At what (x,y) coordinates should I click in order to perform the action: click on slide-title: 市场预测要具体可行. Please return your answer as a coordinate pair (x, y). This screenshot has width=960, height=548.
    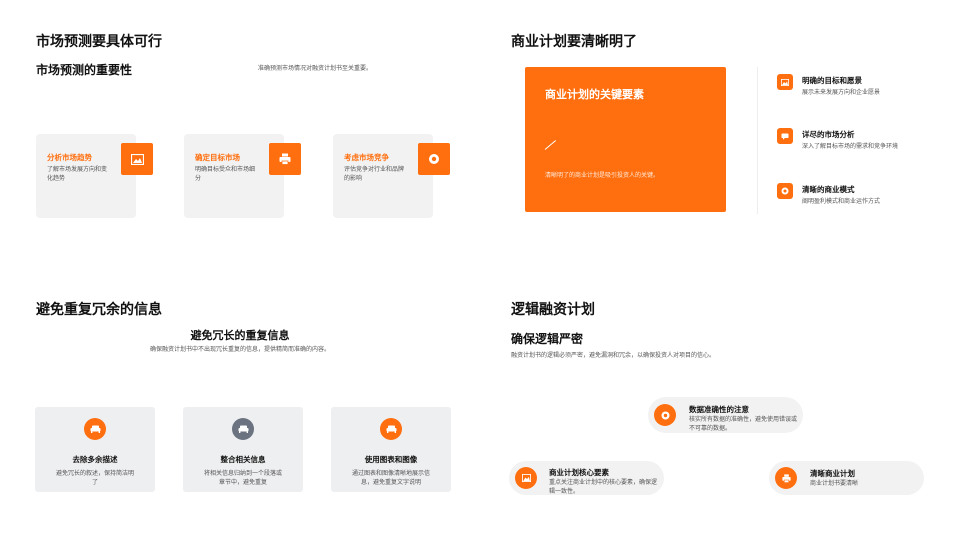
    Looking at the image, I should click on (99, 42).